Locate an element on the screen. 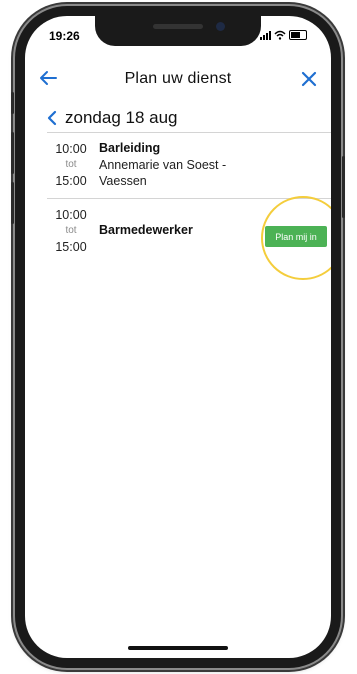 This screenshot has height=674, width=357. close-icon is located at coordinates (309, 79).